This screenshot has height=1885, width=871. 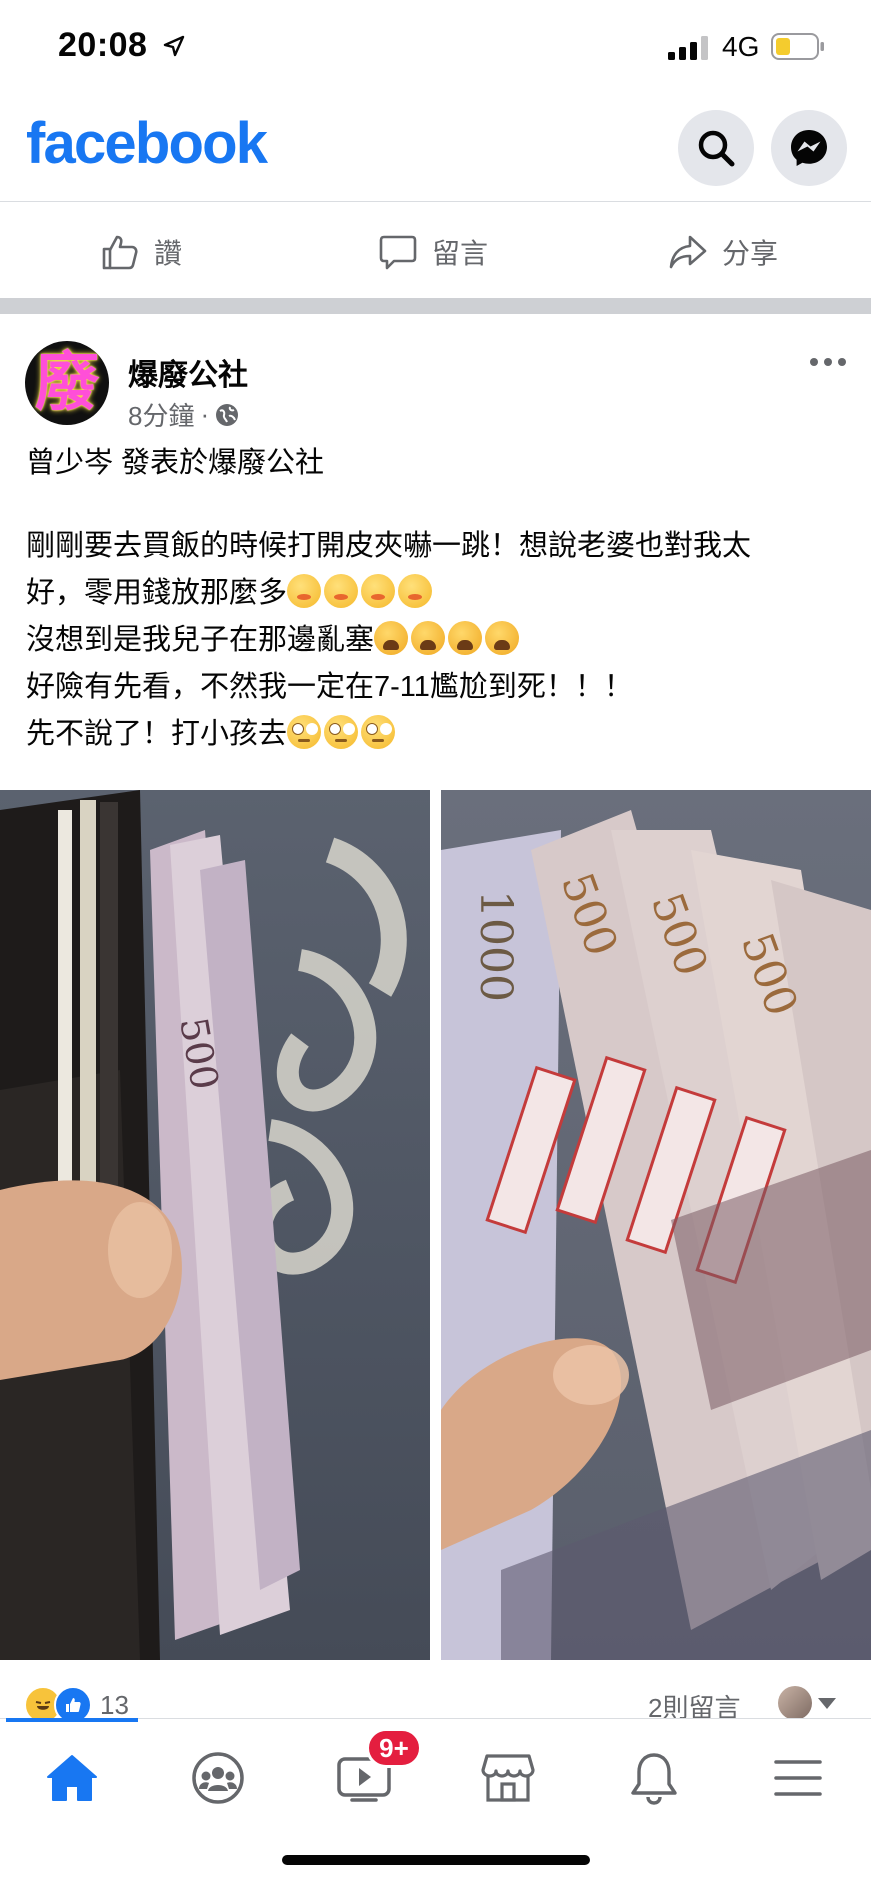 I want to click on marketplace-icon, so click(x=508, y=1778).